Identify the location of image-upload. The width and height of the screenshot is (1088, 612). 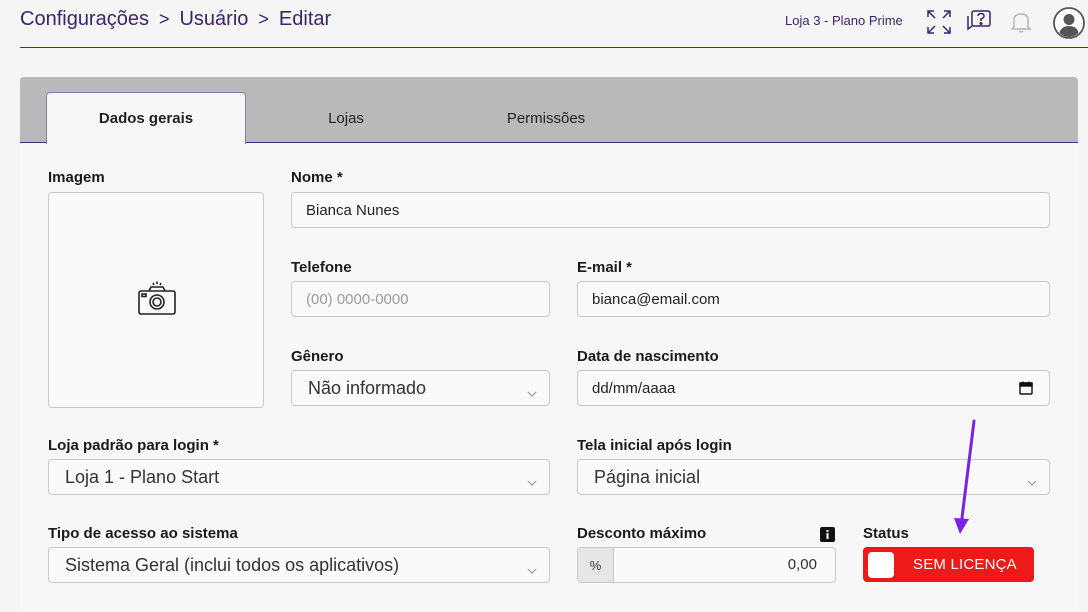
(156, 300).